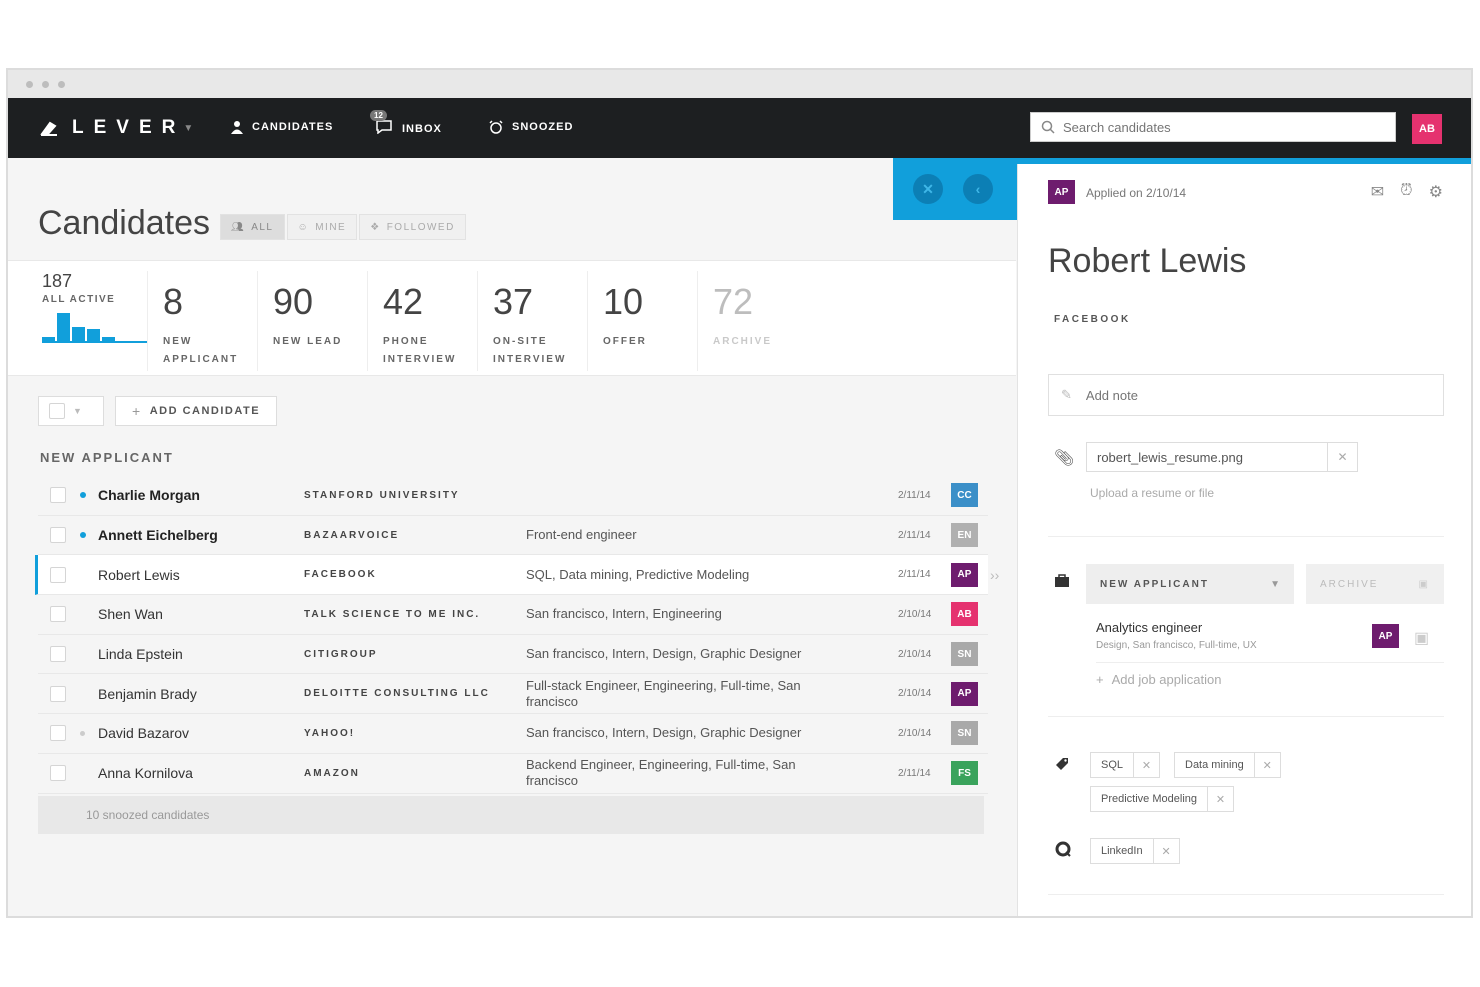 This screenshot has width=1480, height=987. What do you see at coordinates (210, 321) in the screenshot?
I see `stat-new-applicant: 8 NEW APPLICANT` at bounding box center [210, 321].